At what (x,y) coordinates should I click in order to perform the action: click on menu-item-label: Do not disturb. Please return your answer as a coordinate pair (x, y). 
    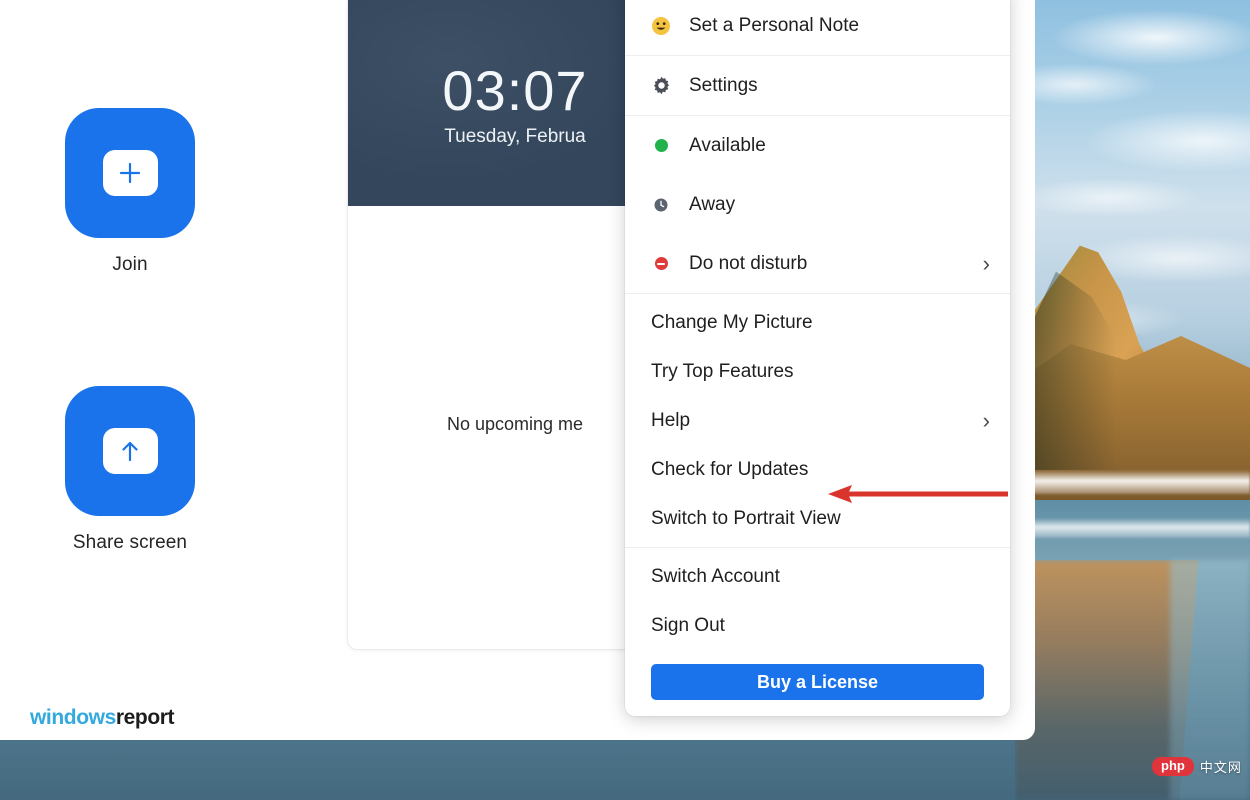
    Looking at the image, I should click on (748, 263).